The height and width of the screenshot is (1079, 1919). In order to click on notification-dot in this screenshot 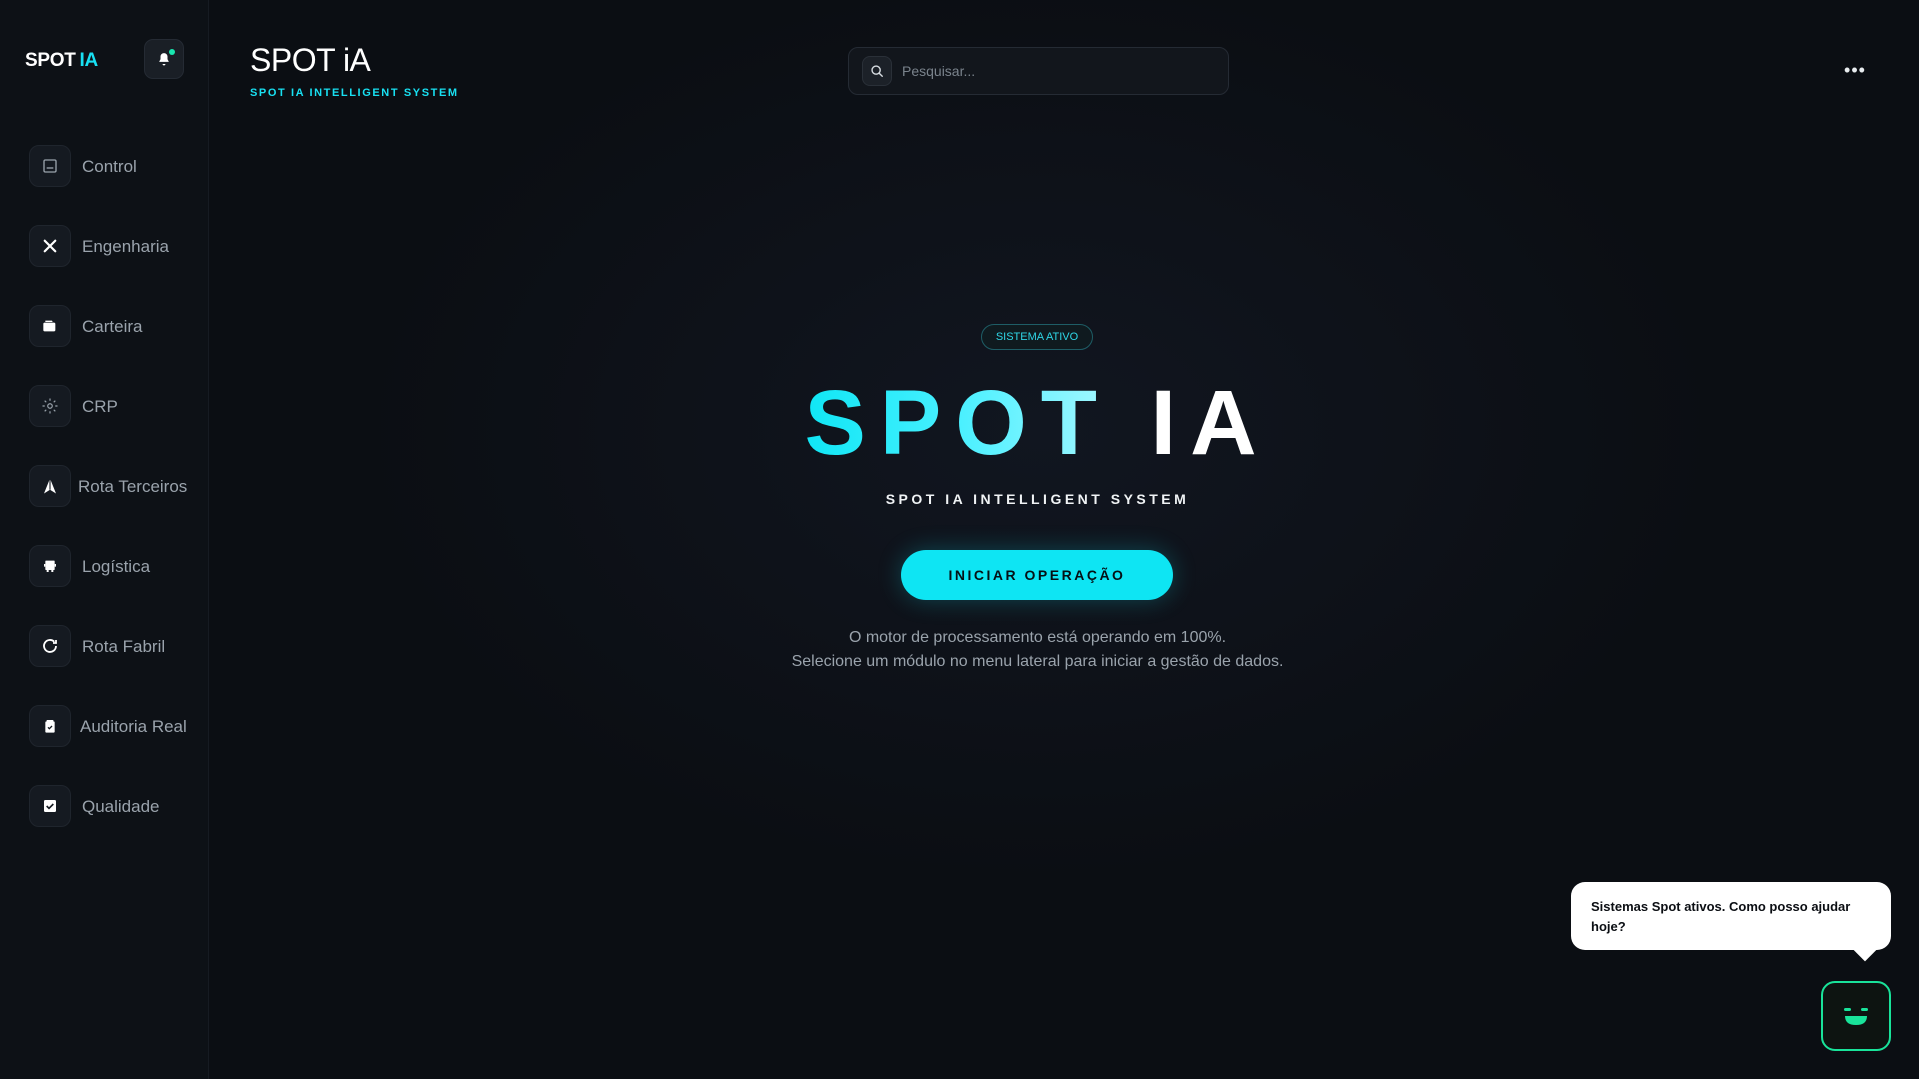, I will do `click(172, 52)`.